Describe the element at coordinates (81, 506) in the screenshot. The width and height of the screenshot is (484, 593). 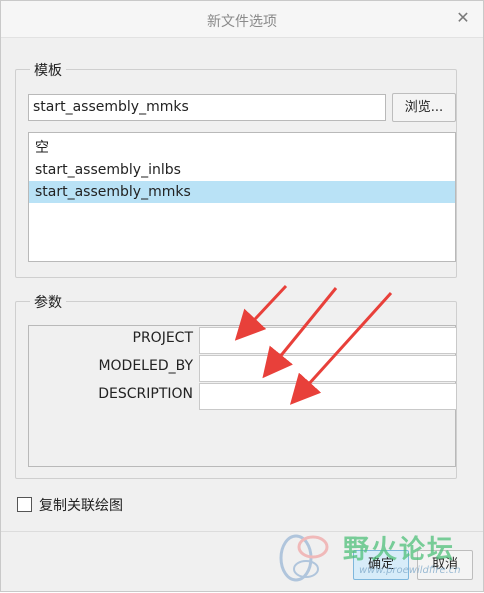
I see `copy-drawing-label: 复制关联绘图` at that location.